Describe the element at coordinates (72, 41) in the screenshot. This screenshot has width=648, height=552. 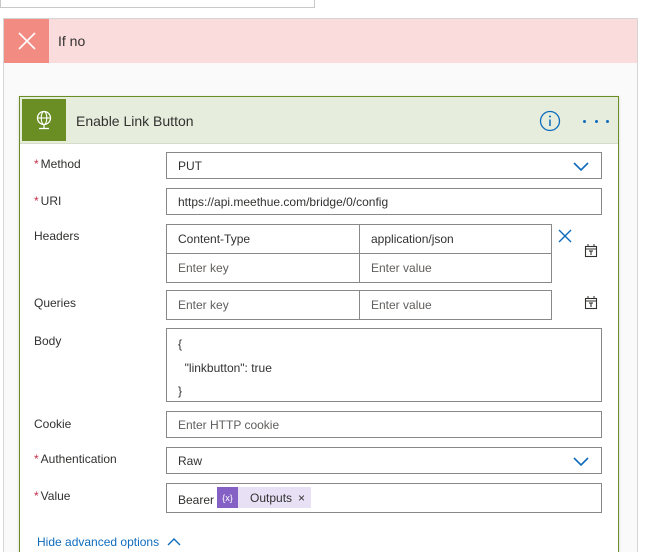
I see `branch-title: If no` at that location.